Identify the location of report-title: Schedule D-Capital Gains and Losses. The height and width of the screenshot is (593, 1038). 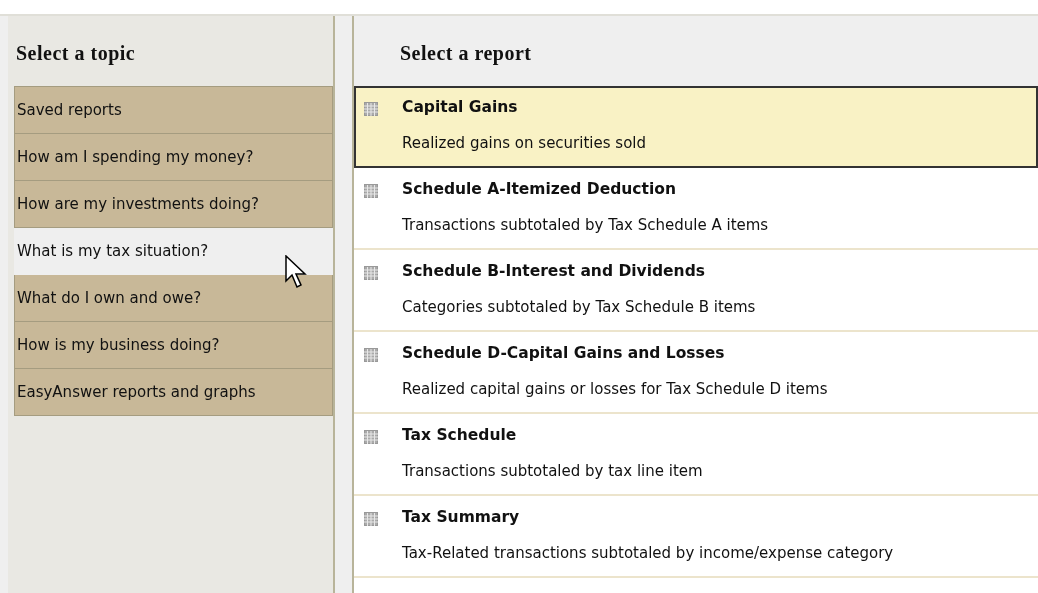
(564, 353).